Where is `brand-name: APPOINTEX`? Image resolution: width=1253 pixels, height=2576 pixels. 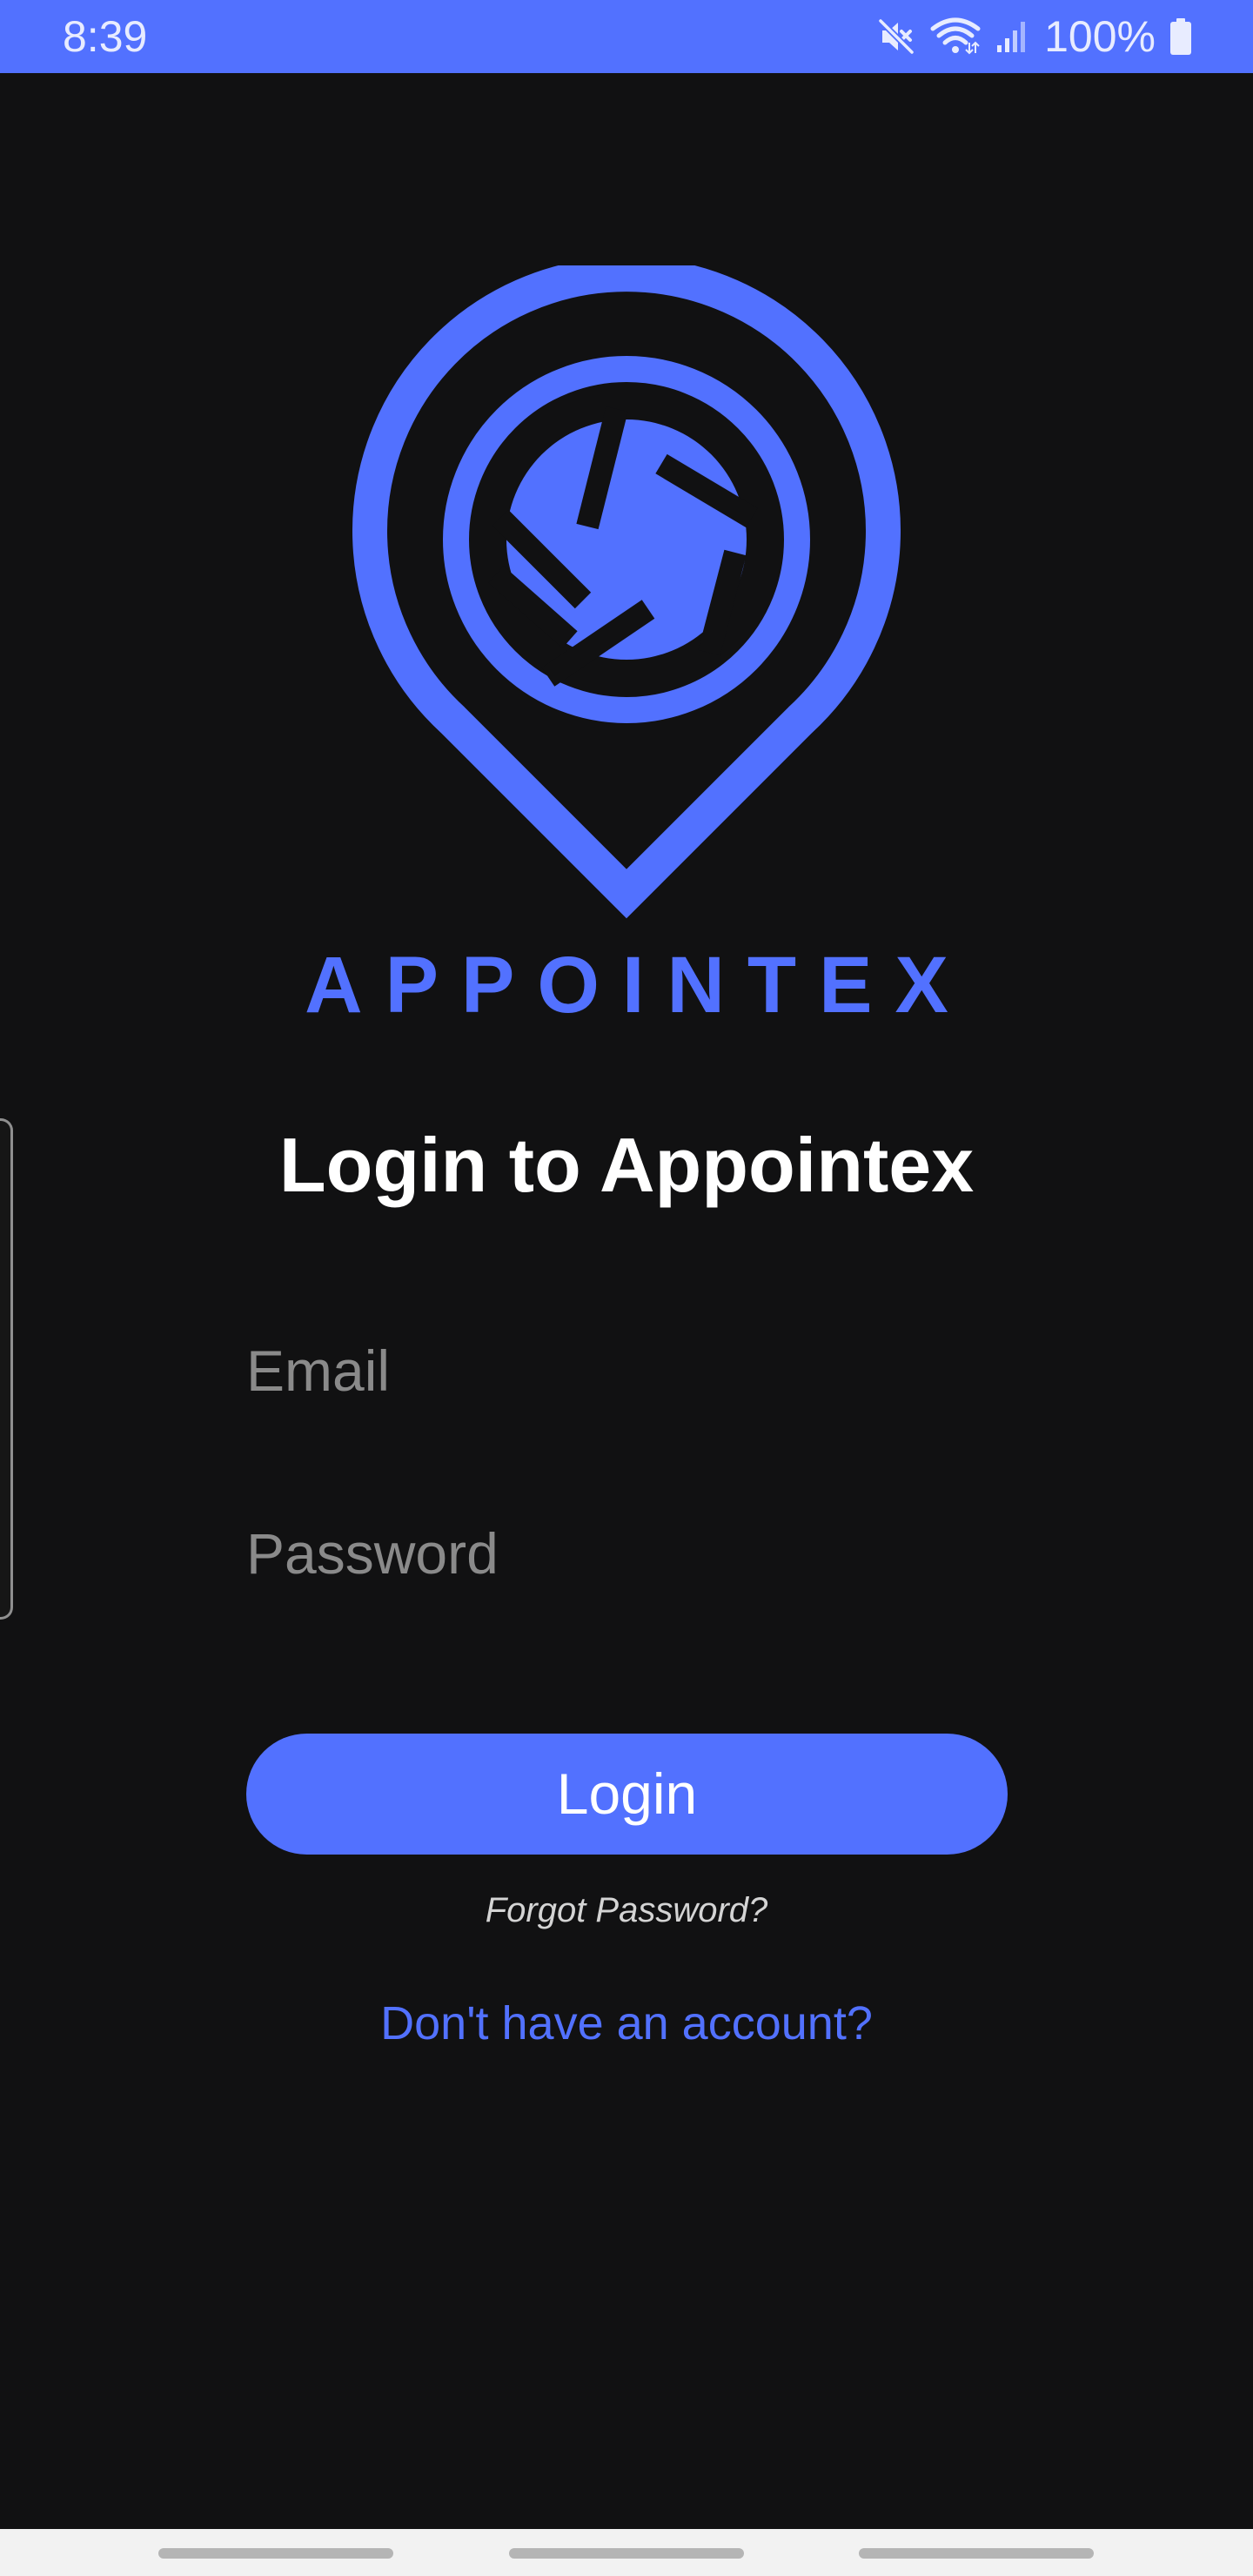 brand-name: APPOINTEX is located at coordinates (638, 986).